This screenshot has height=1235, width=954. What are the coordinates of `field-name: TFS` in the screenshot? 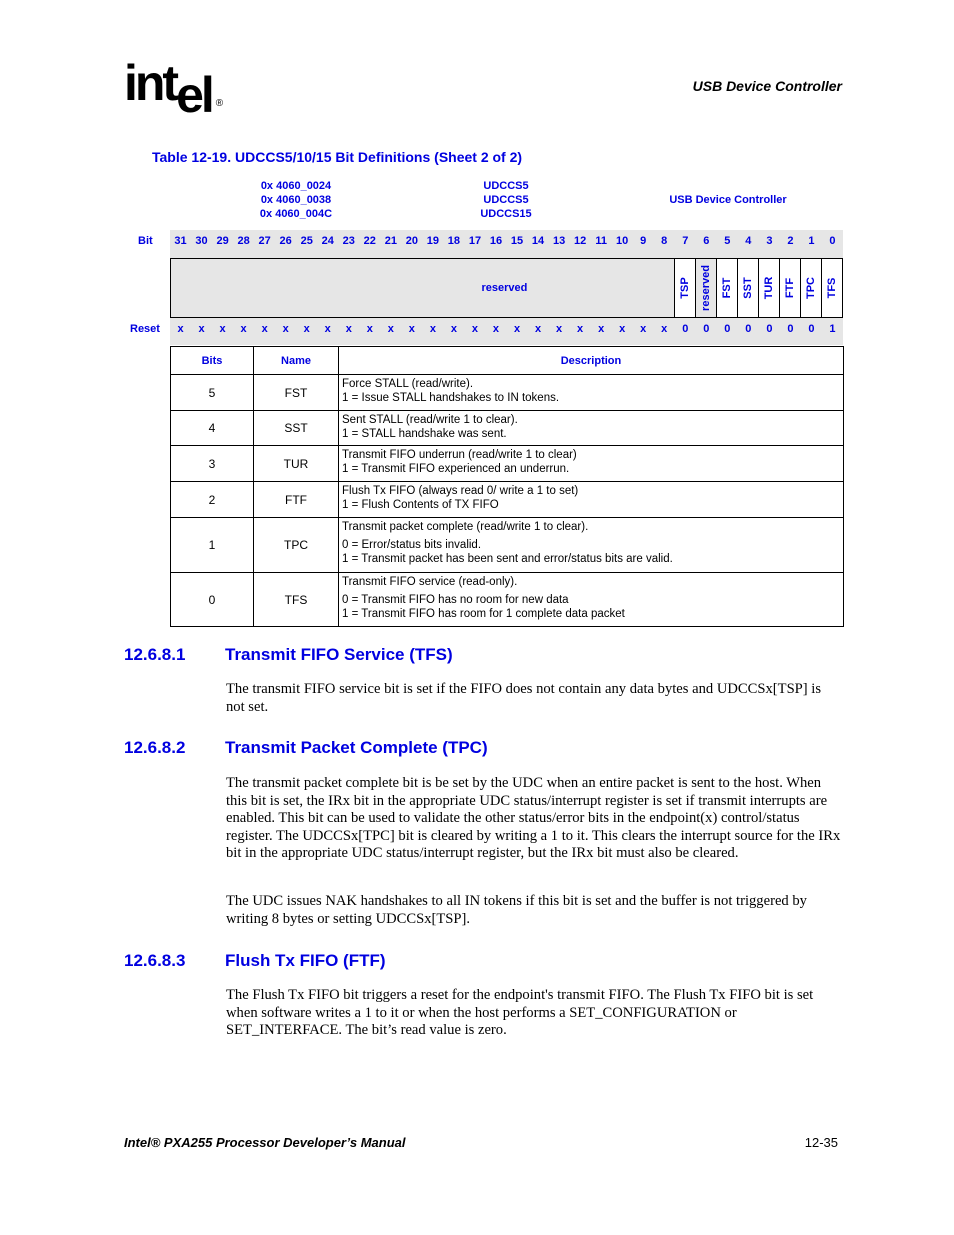 It's located at (831, 288).